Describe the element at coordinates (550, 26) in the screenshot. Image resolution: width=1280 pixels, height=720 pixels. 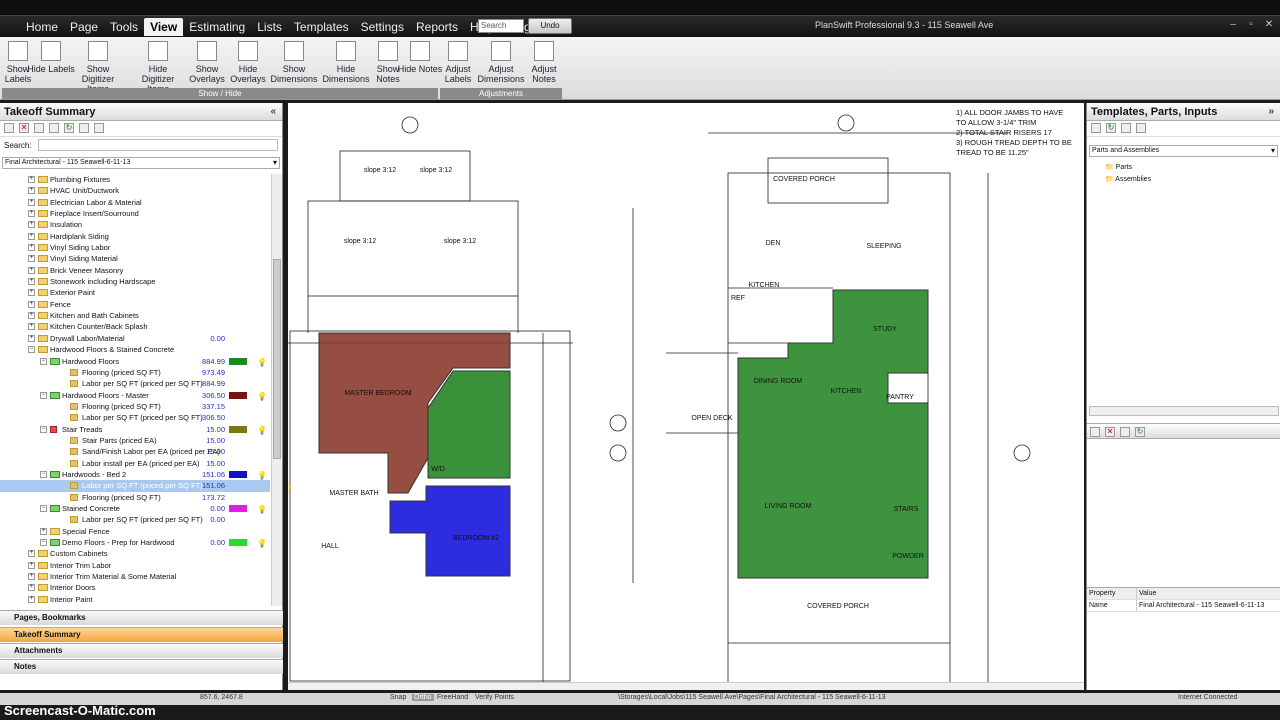
I see `undo-button: Undo` at that location.